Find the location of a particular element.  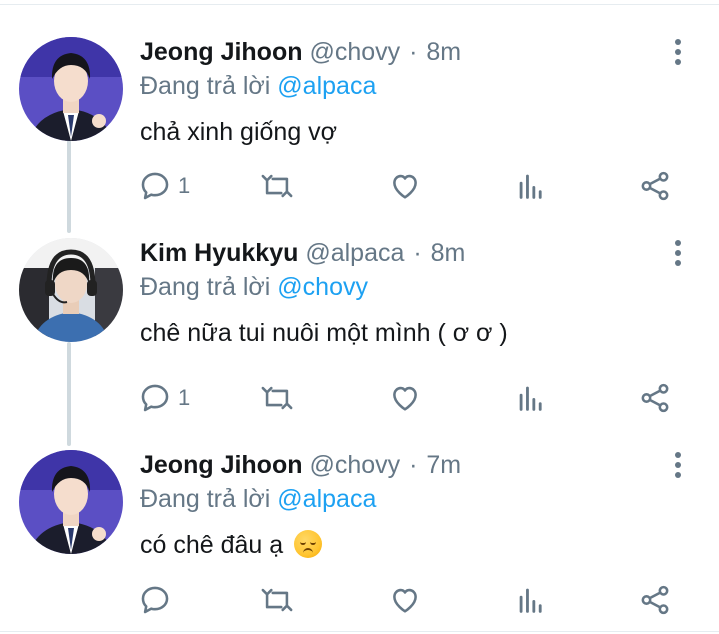

tweet-text: chả xinh giống vợ is located at coordinates (239, 132).